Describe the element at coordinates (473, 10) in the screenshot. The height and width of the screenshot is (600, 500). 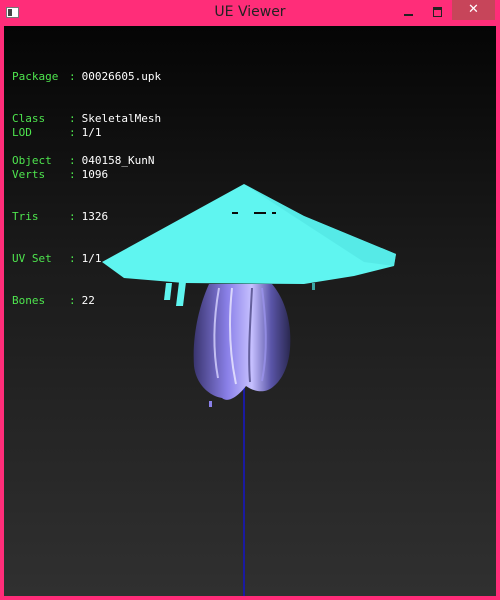
I see `close-icon: ✕` at that location.